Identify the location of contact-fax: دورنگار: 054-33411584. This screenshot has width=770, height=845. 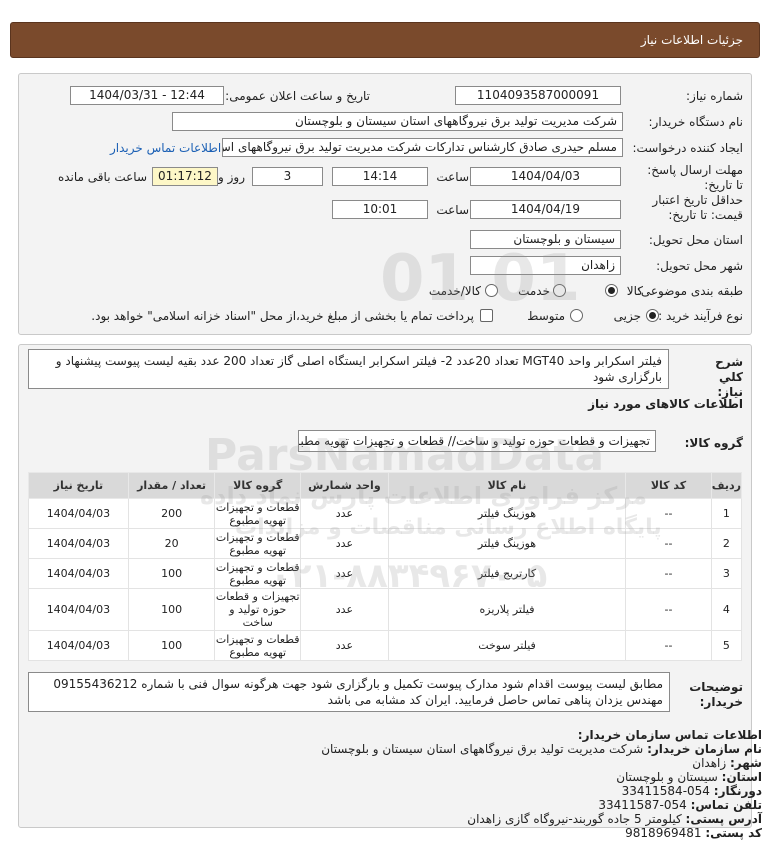
(692, 791).